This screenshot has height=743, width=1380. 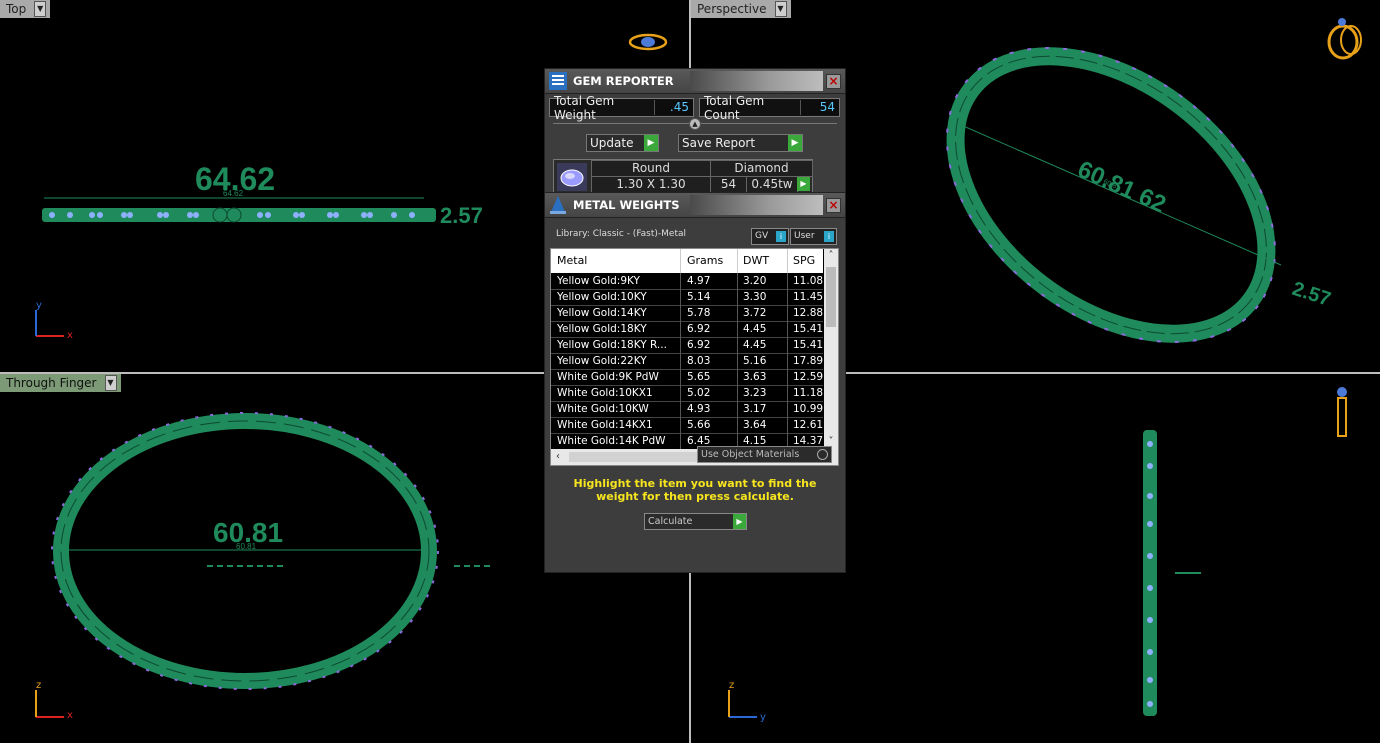 I want to click on gem-material: Diamond, so click(x=761, y=168).